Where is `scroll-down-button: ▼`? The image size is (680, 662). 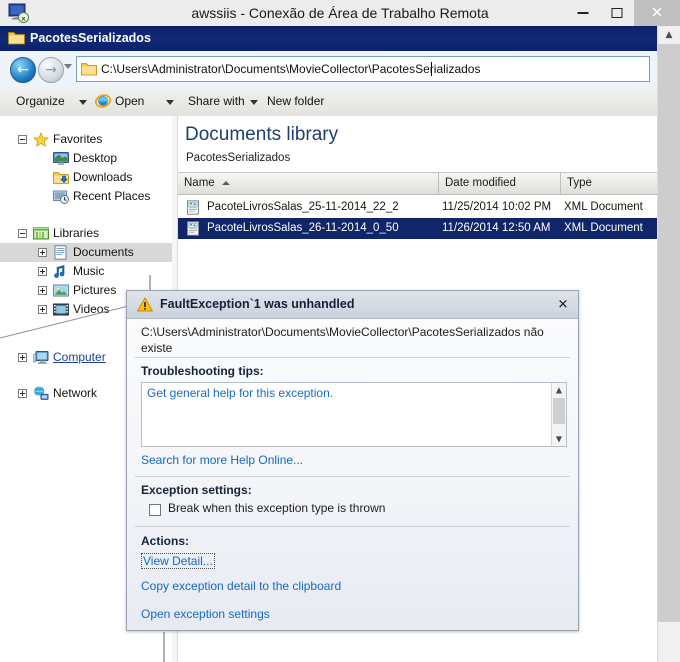
scroll-down-button: ▼ is located at coordinates (559, 439).